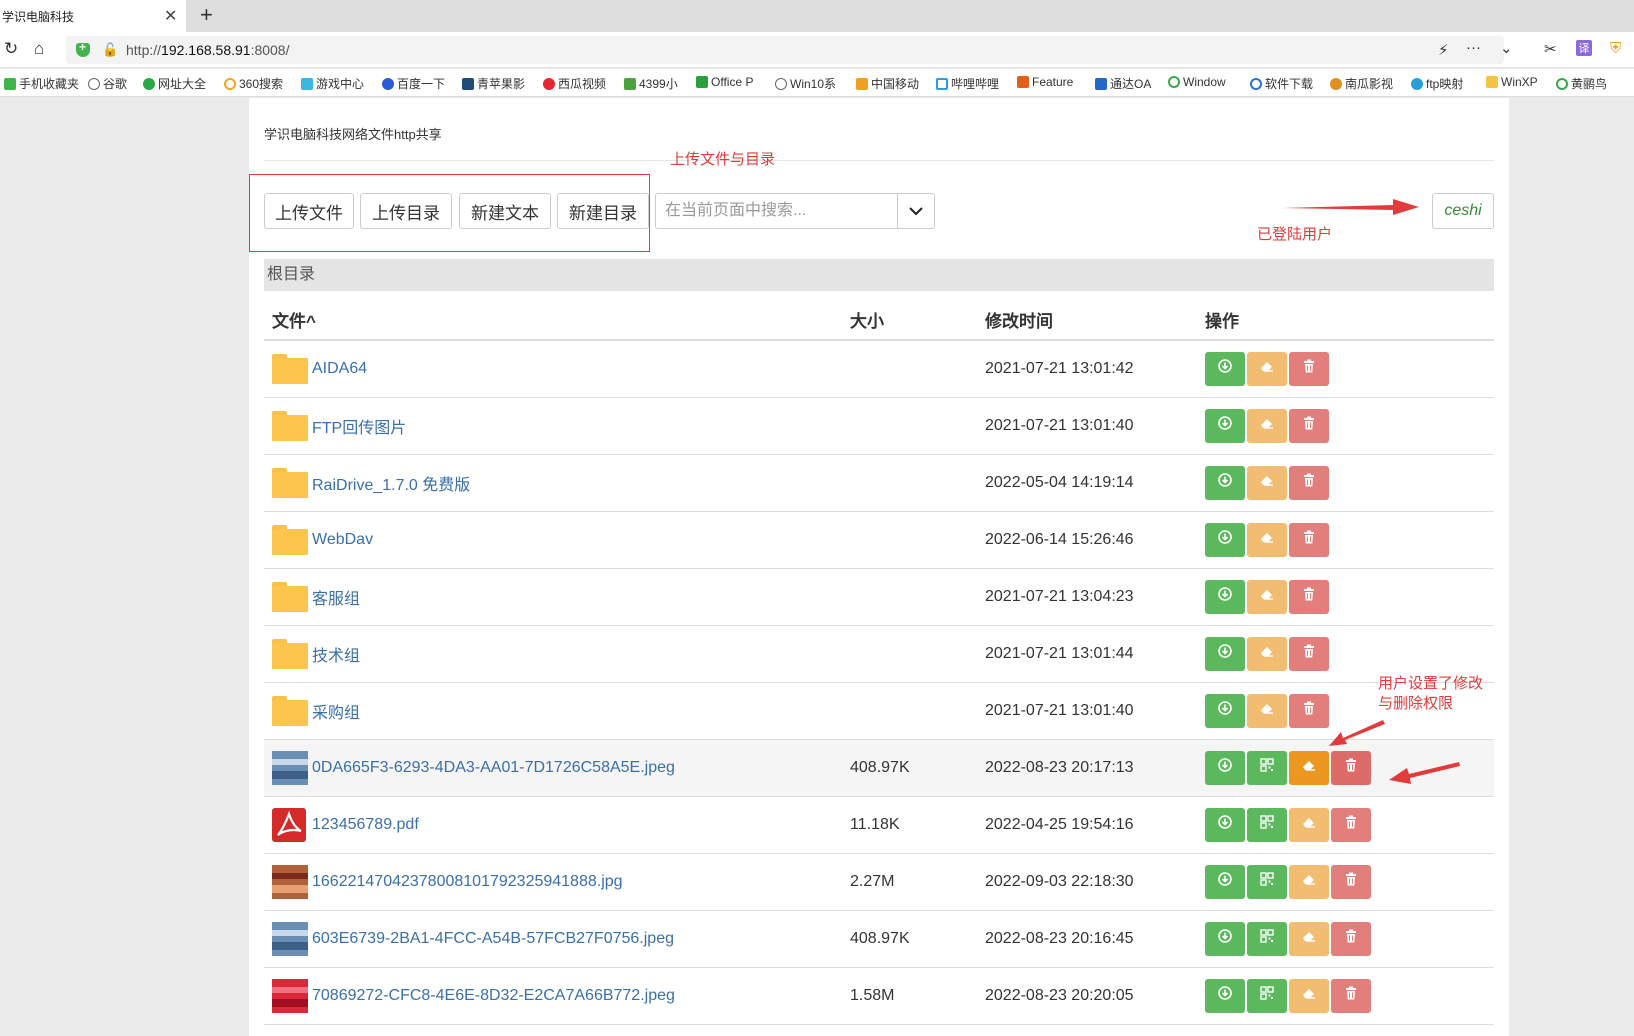  What do you see at coordinates (603, 211) in the screenshot?
I see `new-dir-button: 新建目录` at bounding box center [603, 211].